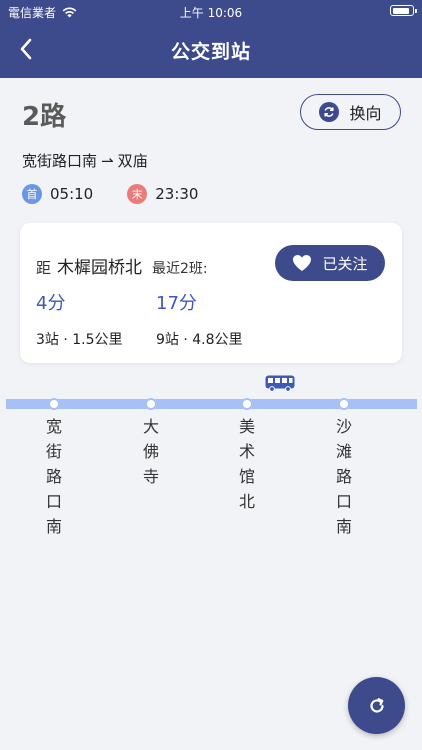  I want to click on refresh-button, so click(376, 705).